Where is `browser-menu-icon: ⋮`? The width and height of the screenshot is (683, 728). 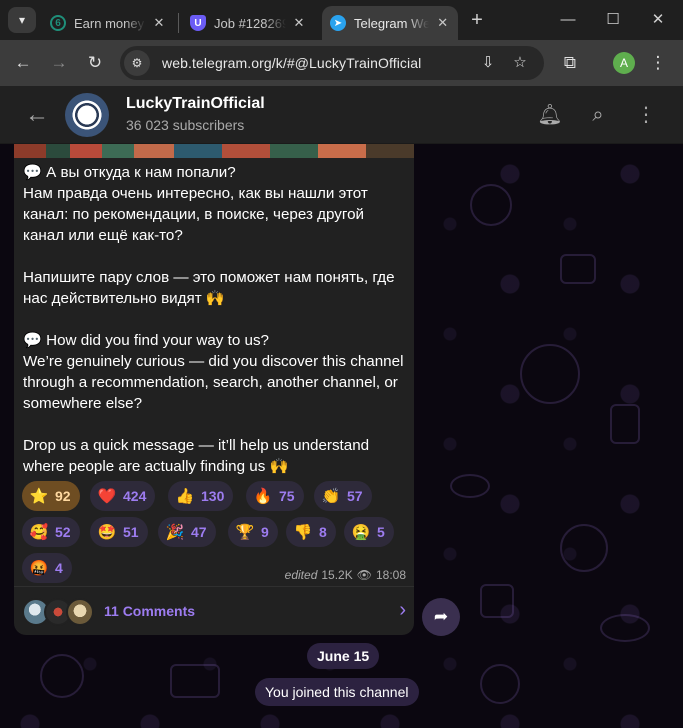 browser-menu-icon: ⋮ is located at coordinates (658, 63).